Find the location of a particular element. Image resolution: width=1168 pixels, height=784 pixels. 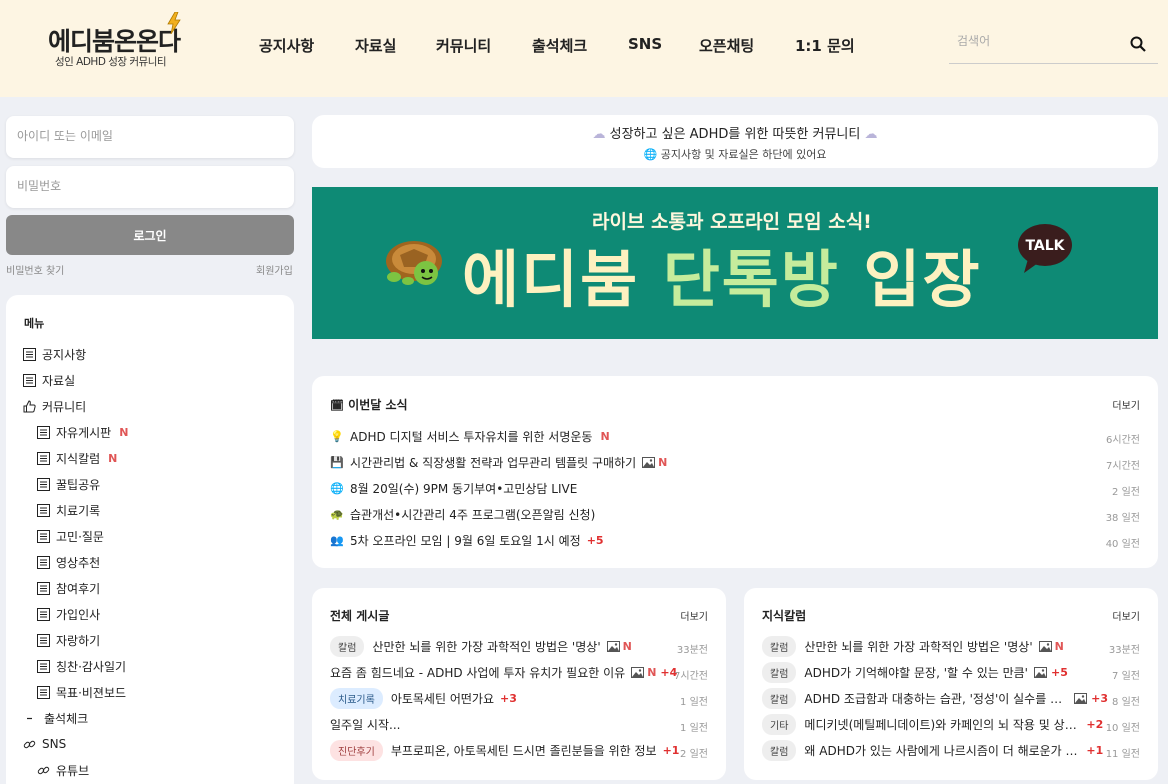

list-item: 🐢 습관개선•시간관리 4주 프로그램(오픈알림 신청) is located at coordinates (680, 514).